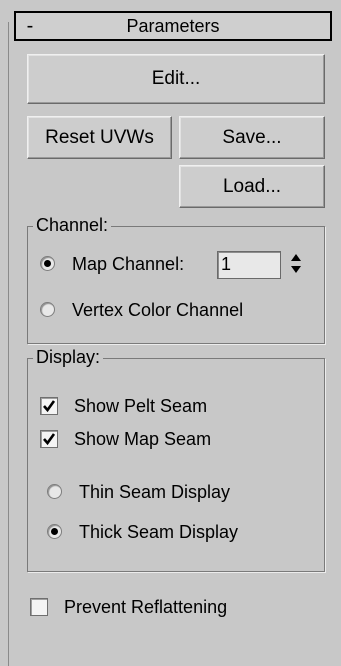 This screenshot has height=666, width=341. I want to click on vertex-color-channel-label: Vertex Color Channel, so click(158, 310).